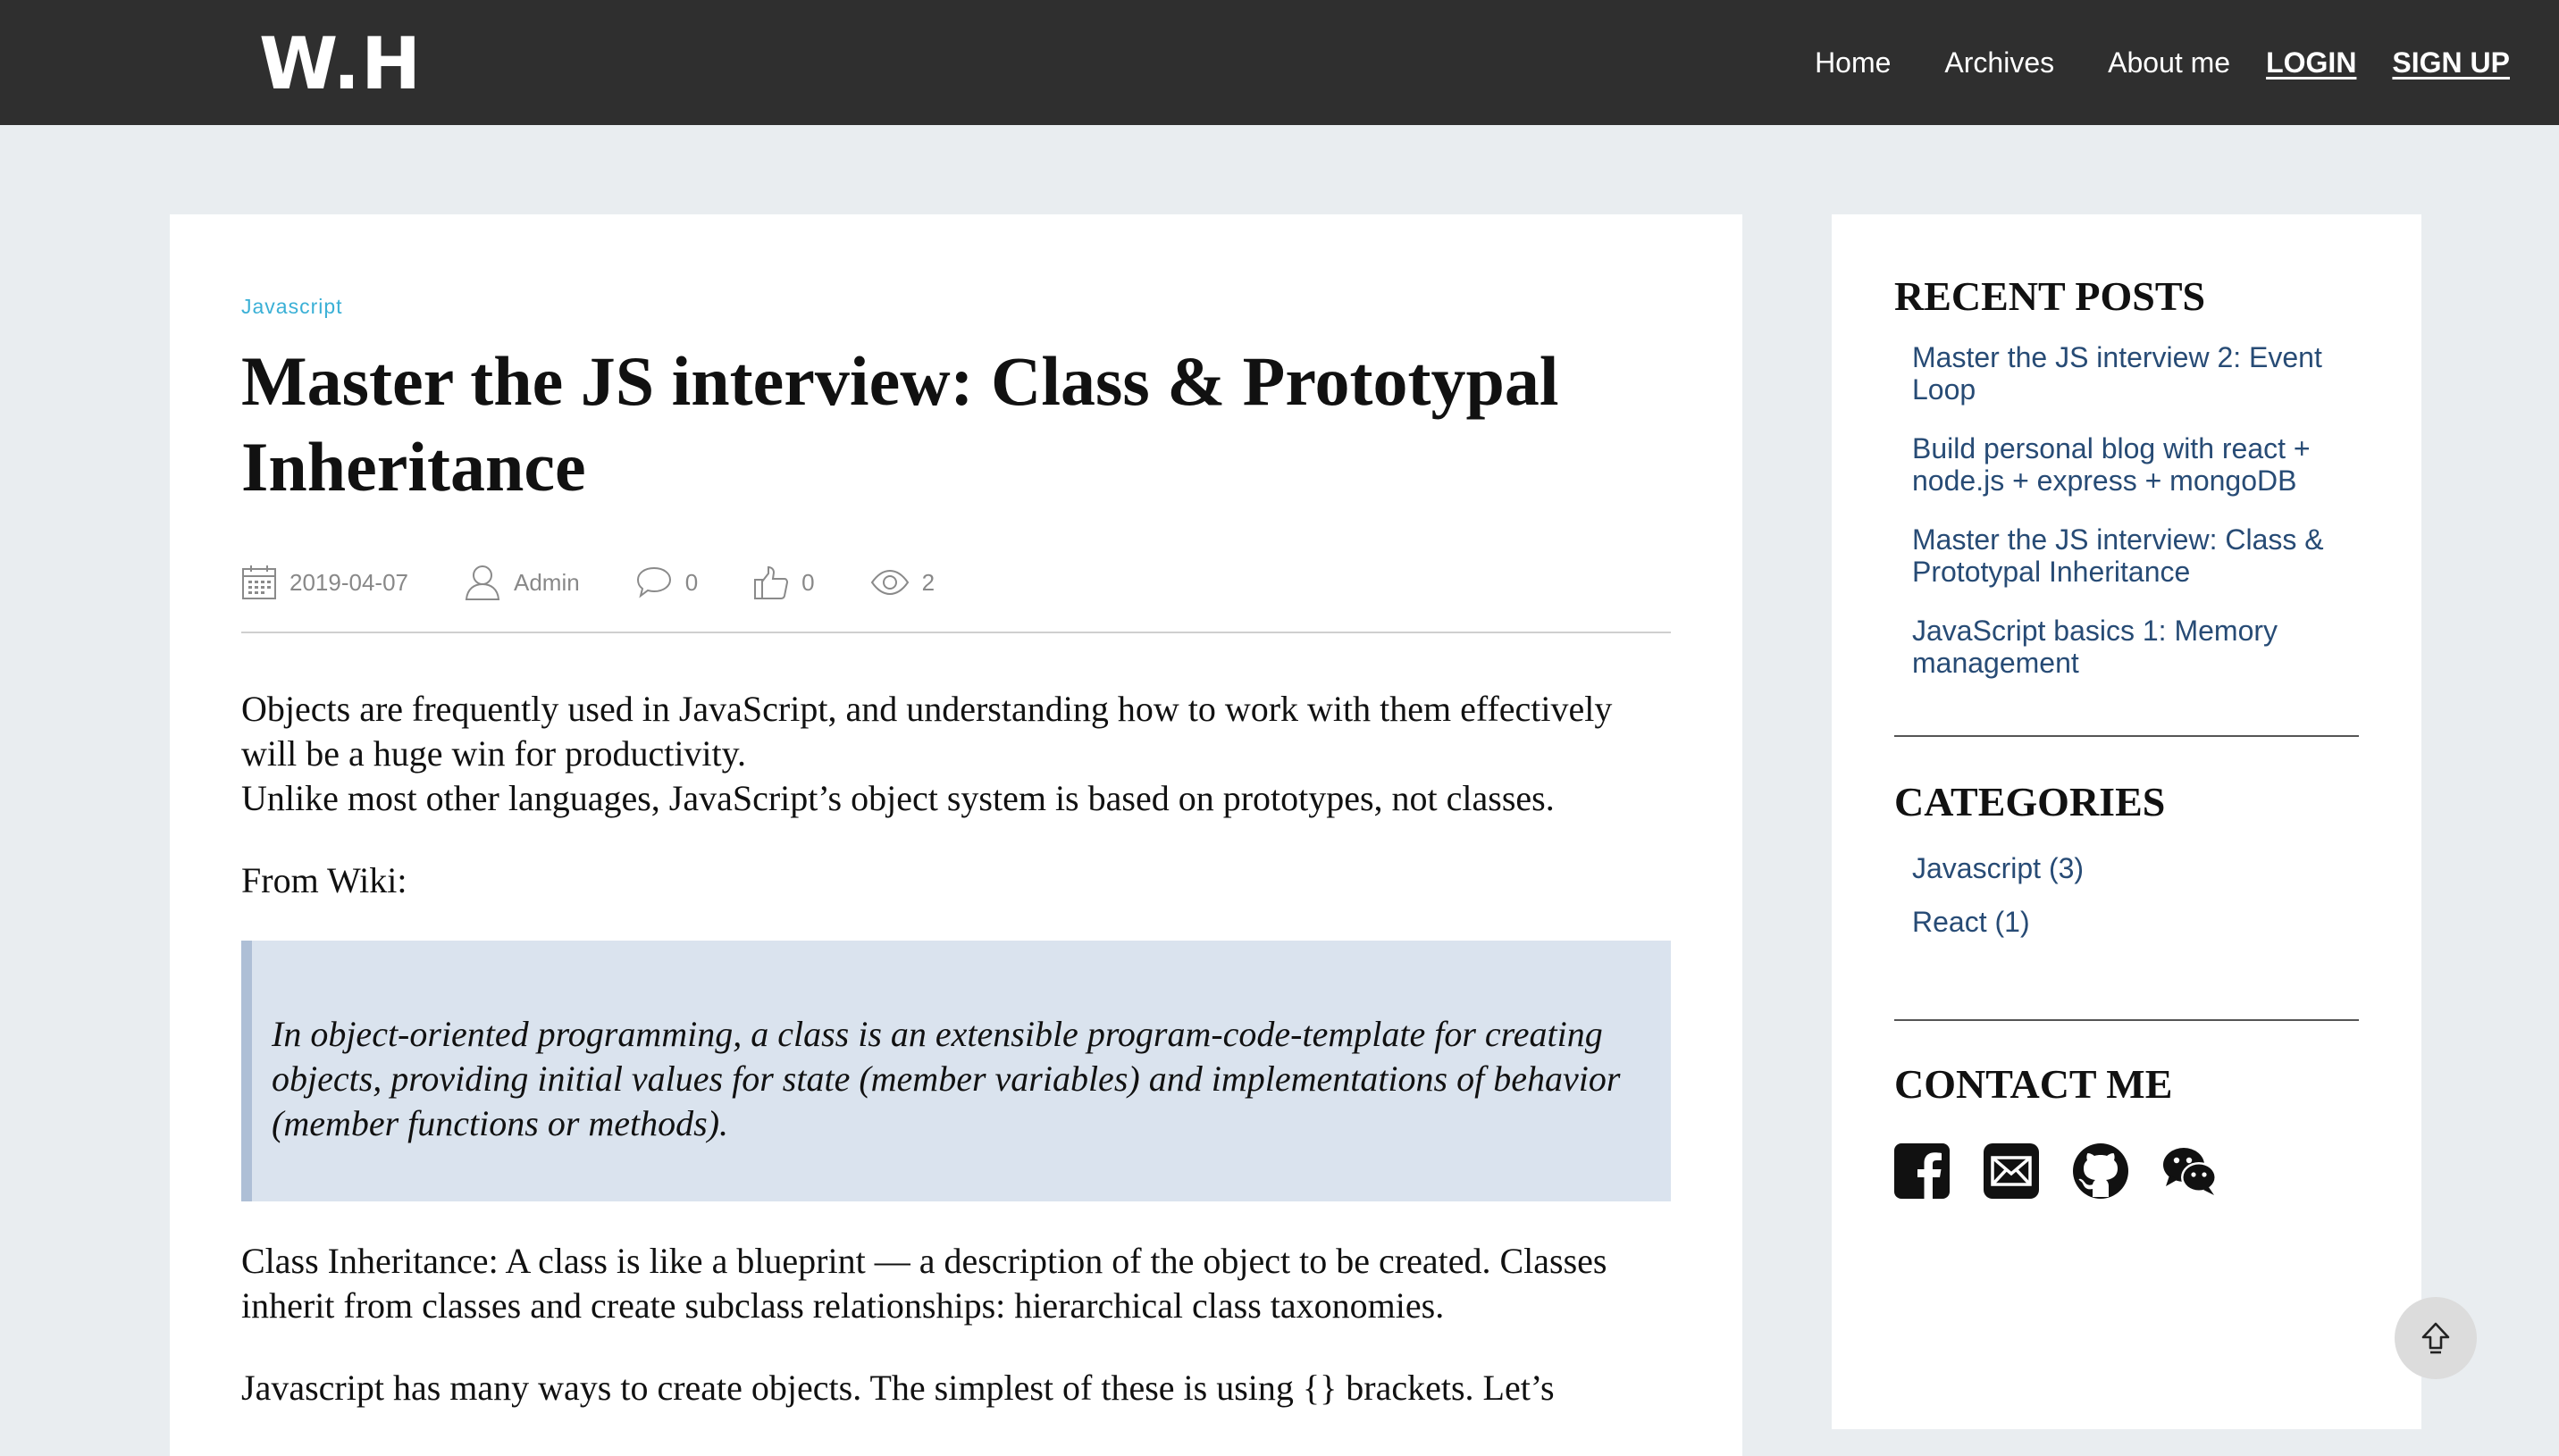  I want to click on list-item: Javascript (3), so click(2135, 868).